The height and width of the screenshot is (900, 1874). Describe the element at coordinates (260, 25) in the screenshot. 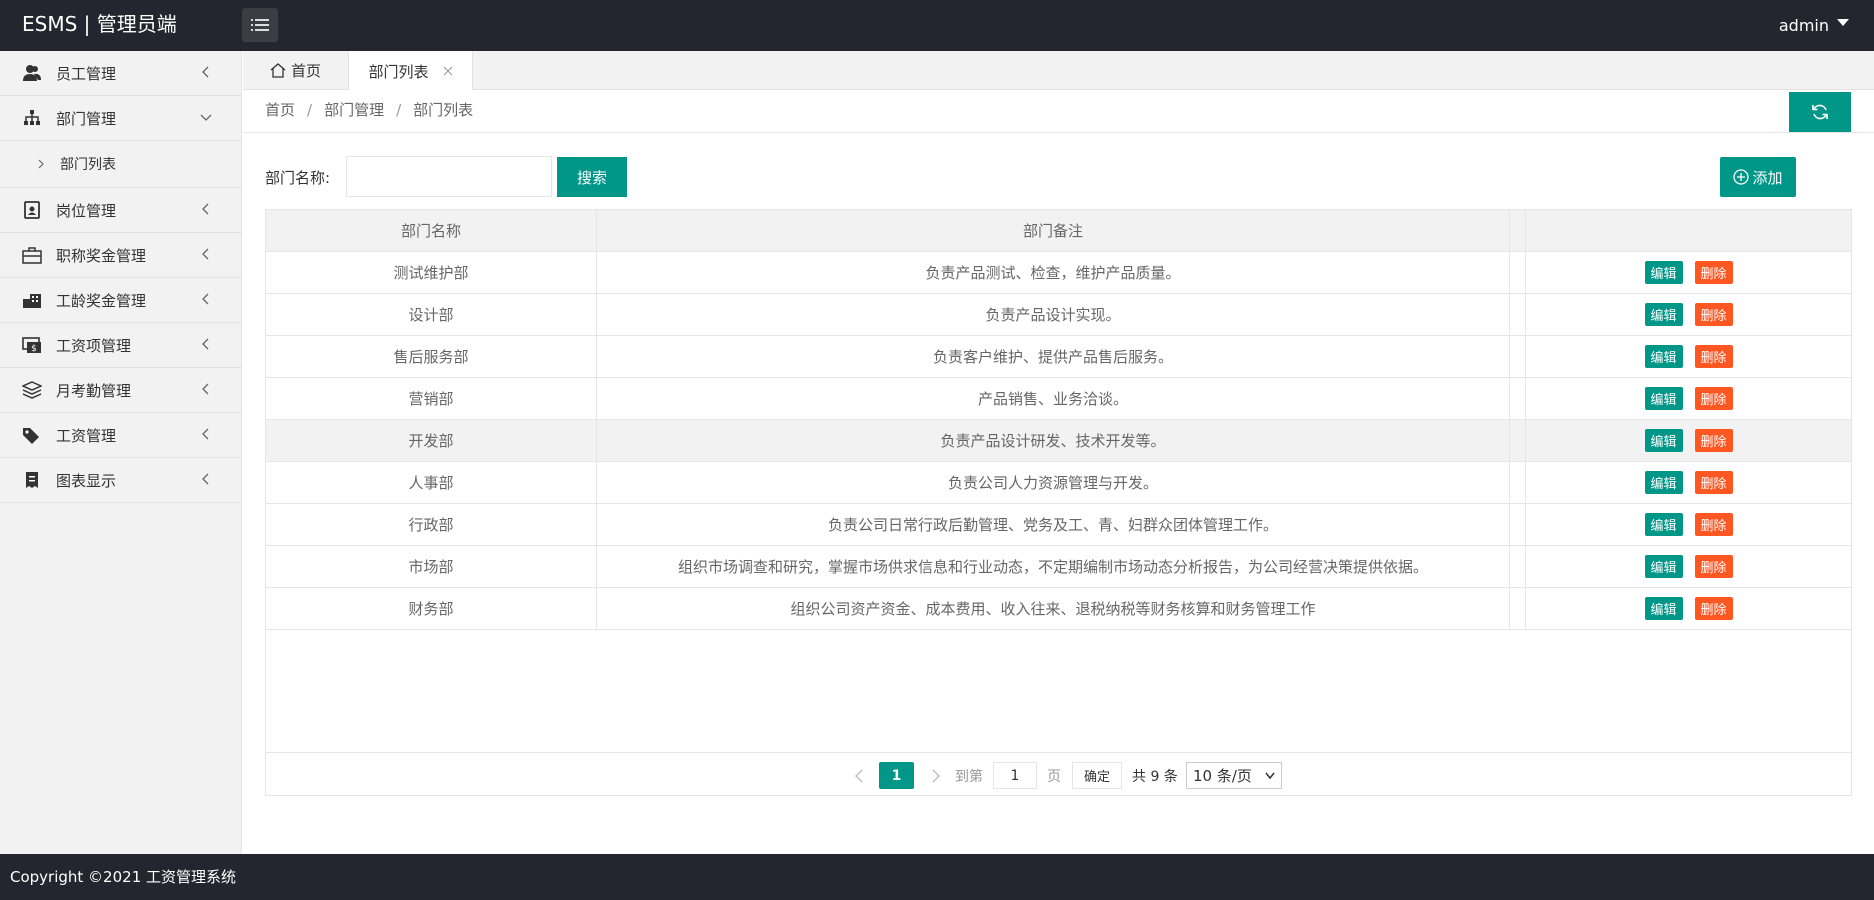

I see `menu-toggle-button` at that location.